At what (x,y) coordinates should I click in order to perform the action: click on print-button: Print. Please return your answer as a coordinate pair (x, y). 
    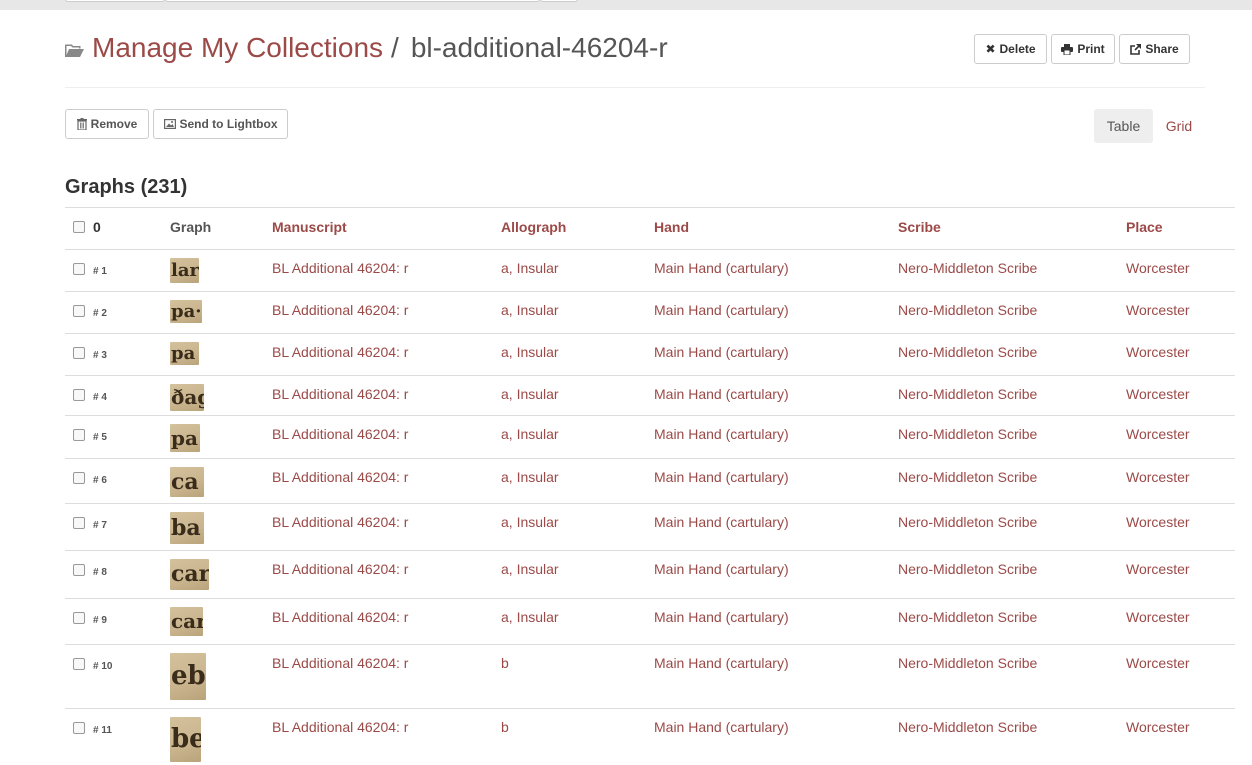
    Looking at the image, I should click on (1083, 49).